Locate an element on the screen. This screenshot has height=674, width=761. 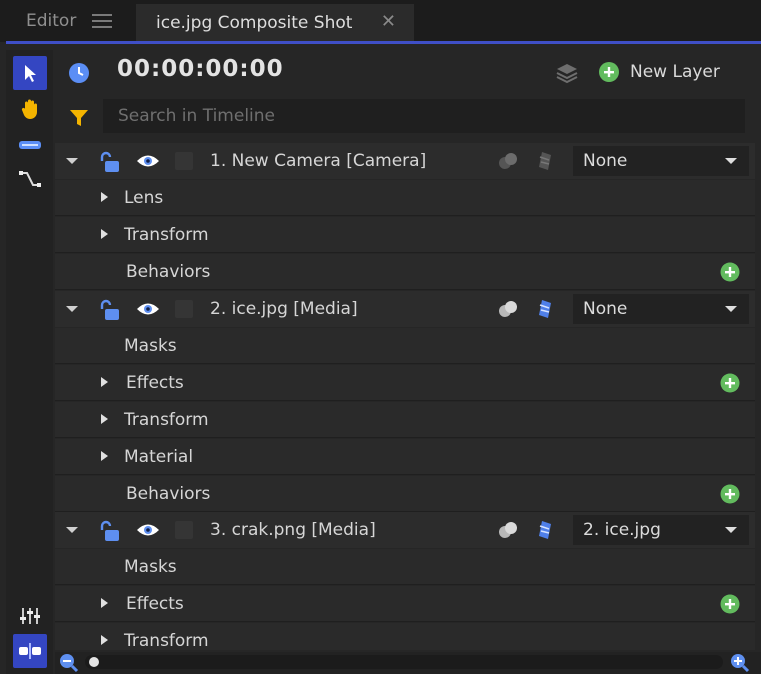
filter-icon is located at coordinates (79, 118).